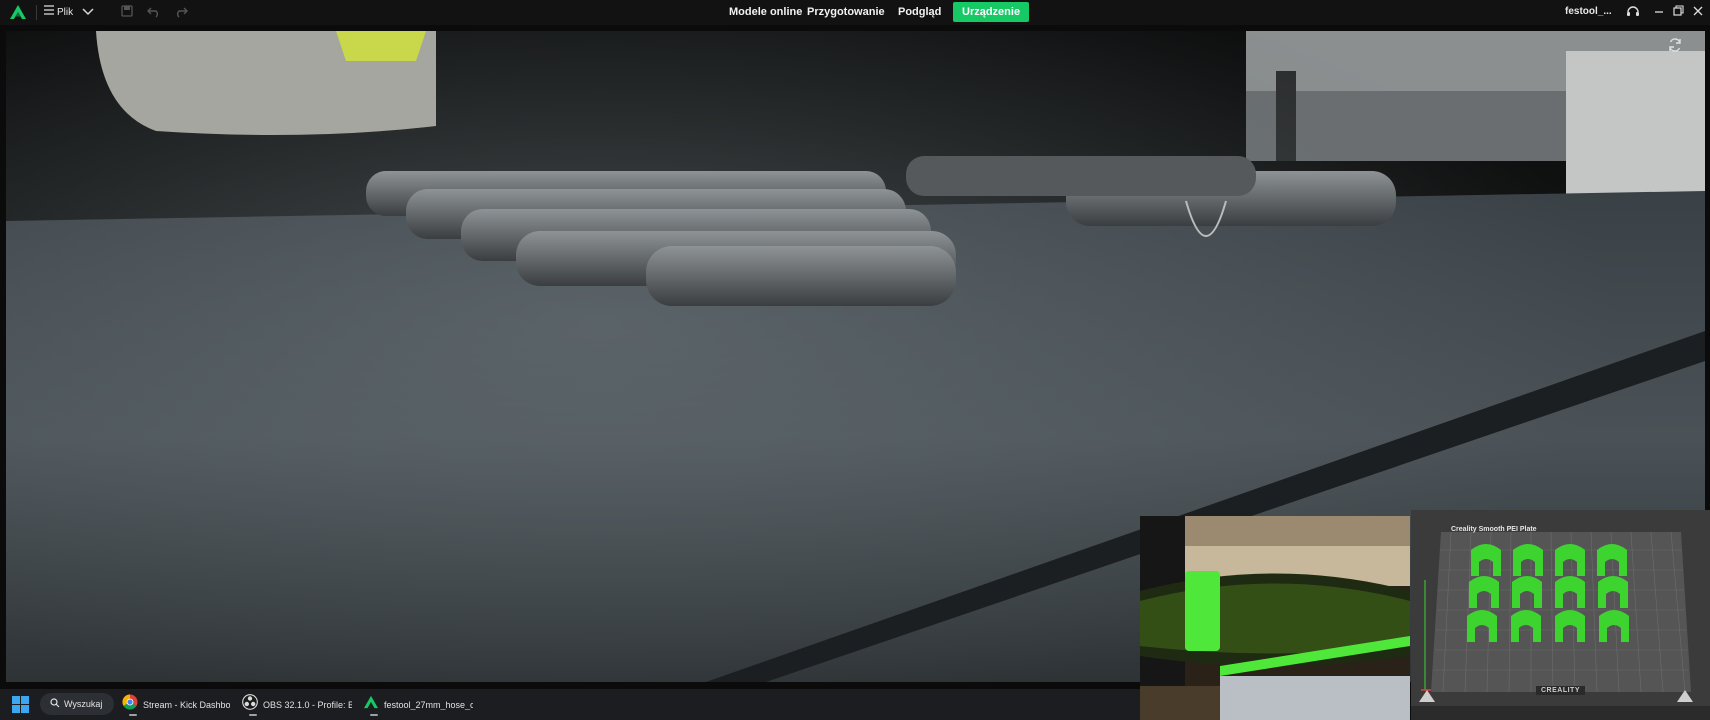 The height and width of the screenshot is (720, 1710). What do you see at coordinates (1633, 13) in the screenshot?
I see `headset-icon` at bounding box center [1633, 13].